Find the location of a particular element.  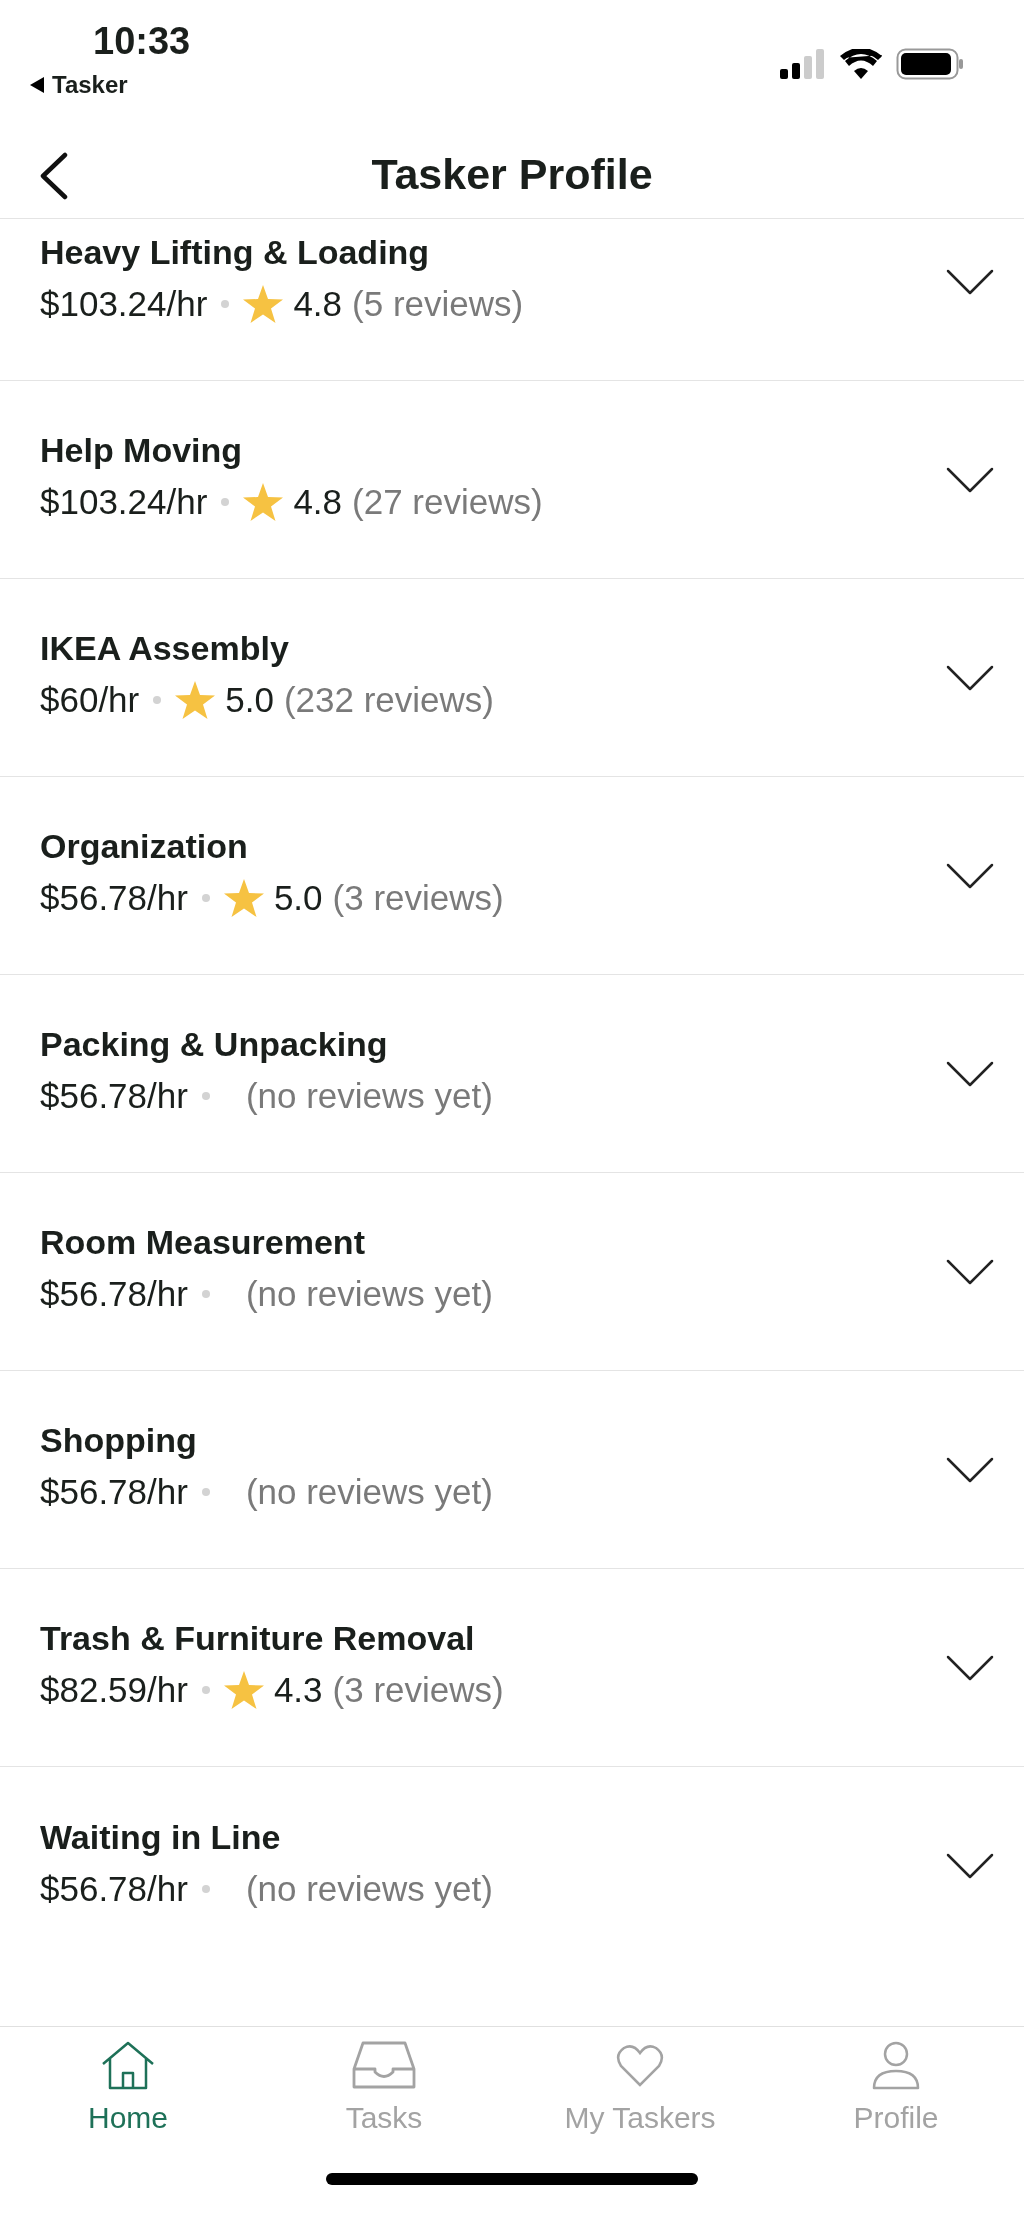

skill-name: Room Measurement is located at coordinates (203, 1242).